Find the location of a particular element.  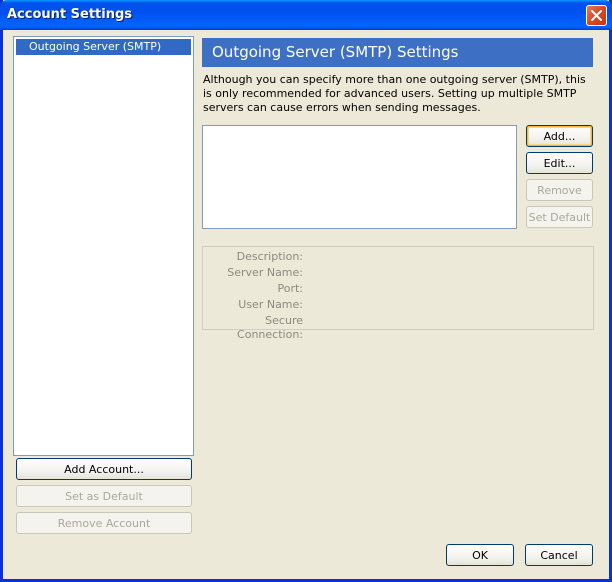

detail-port-label: Port: is located at coordinates (290, 288).